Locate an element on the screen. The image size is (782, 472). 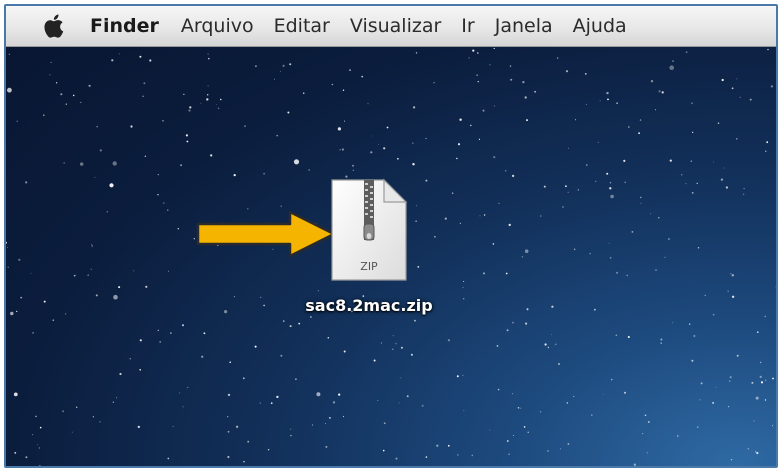
zip-badge: ZIP is located at coordinates (369, 266).